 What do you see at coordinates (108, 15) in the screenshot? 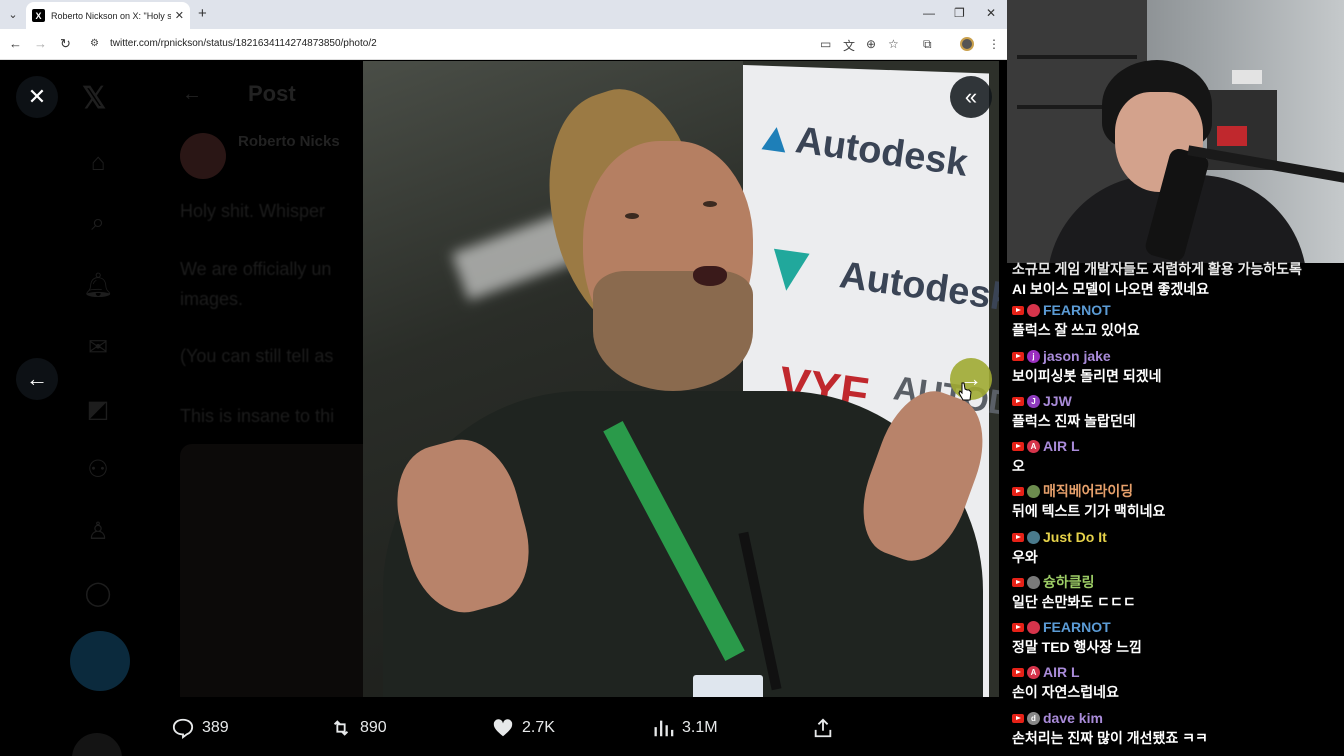
I see `active-tab: X Roberto Nickson on X: "Holy s ✕` at bounding box center [108, 15].